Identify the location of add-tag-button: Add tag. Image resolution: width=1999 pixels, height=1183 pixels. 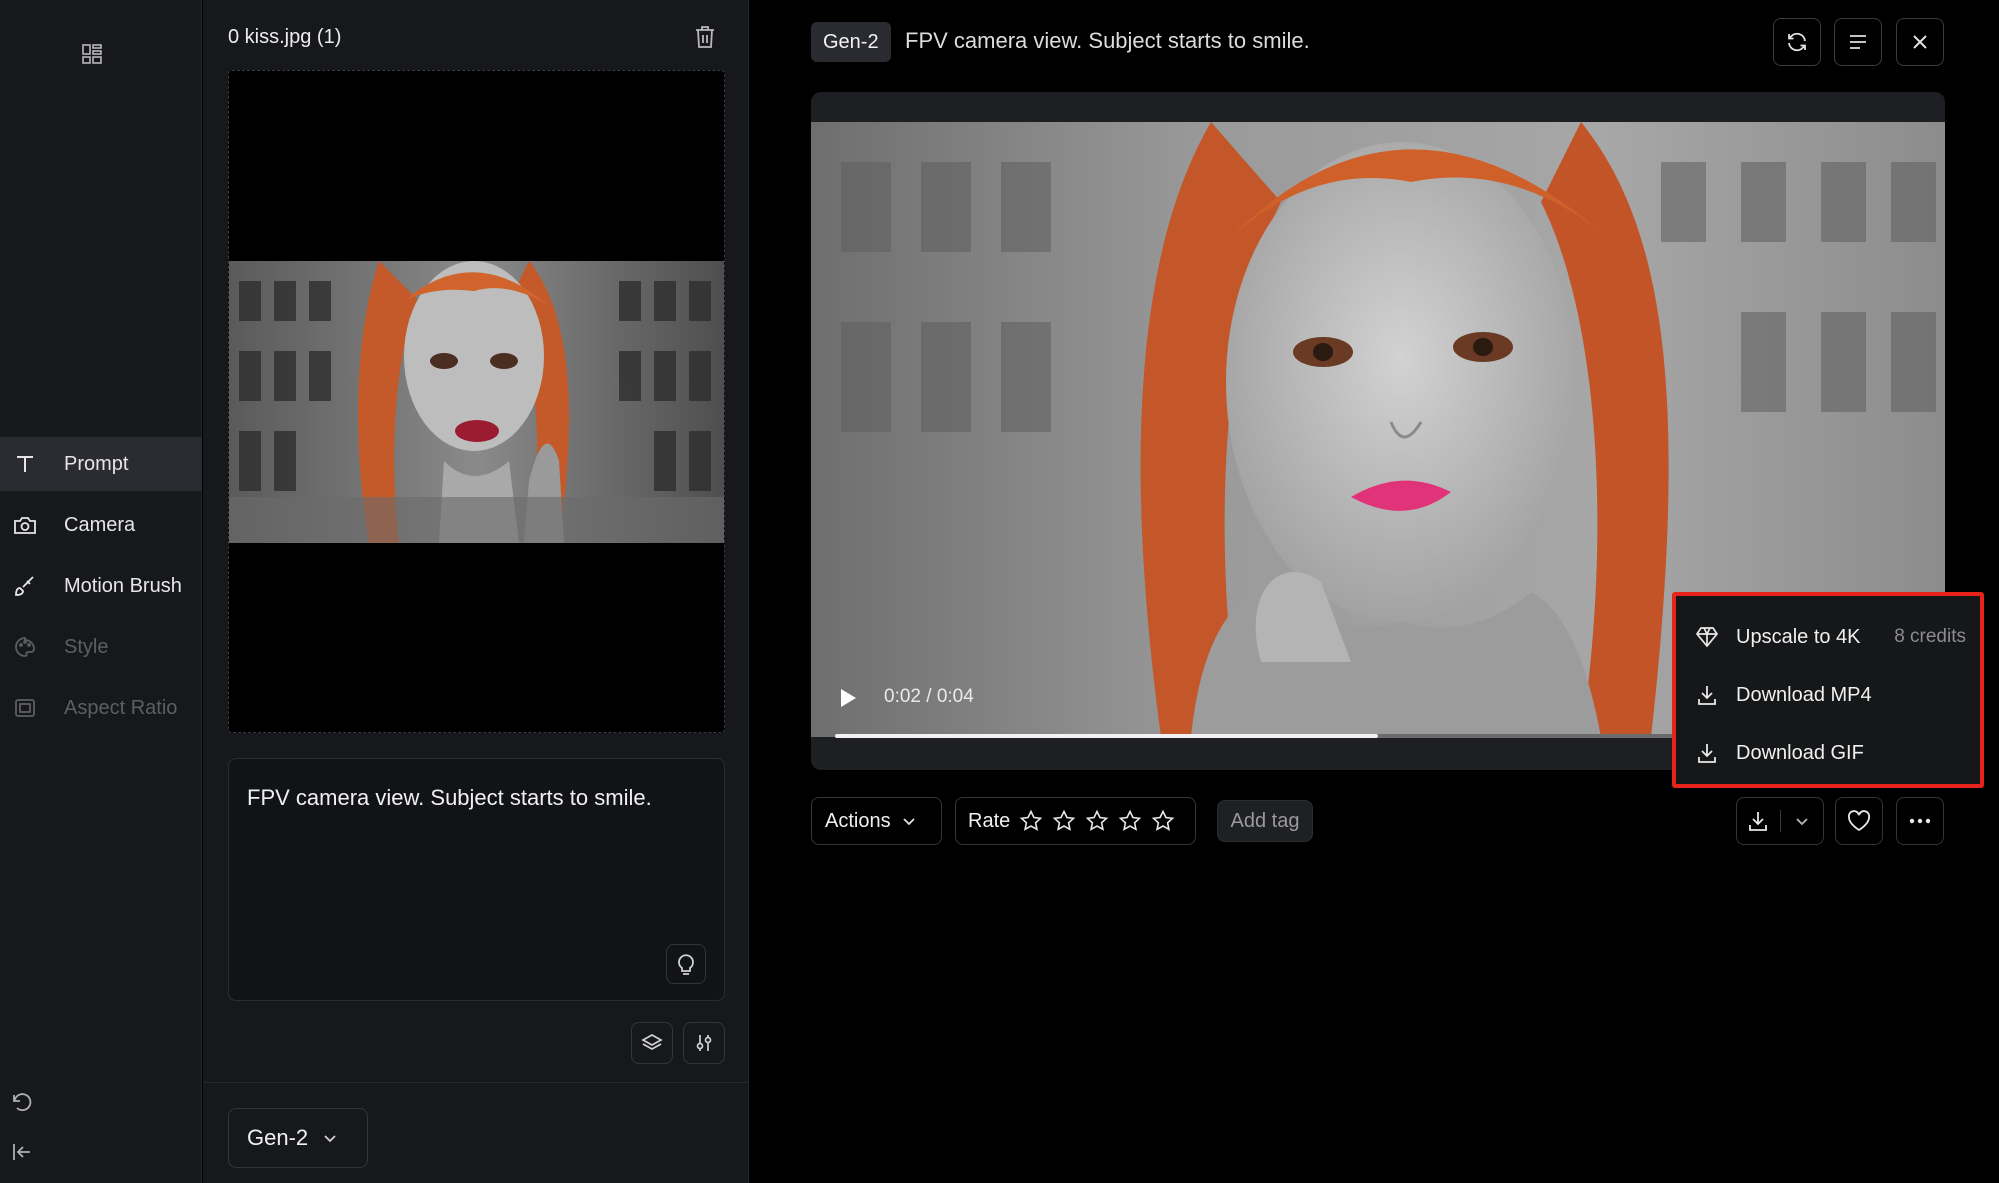
(1265, 821).